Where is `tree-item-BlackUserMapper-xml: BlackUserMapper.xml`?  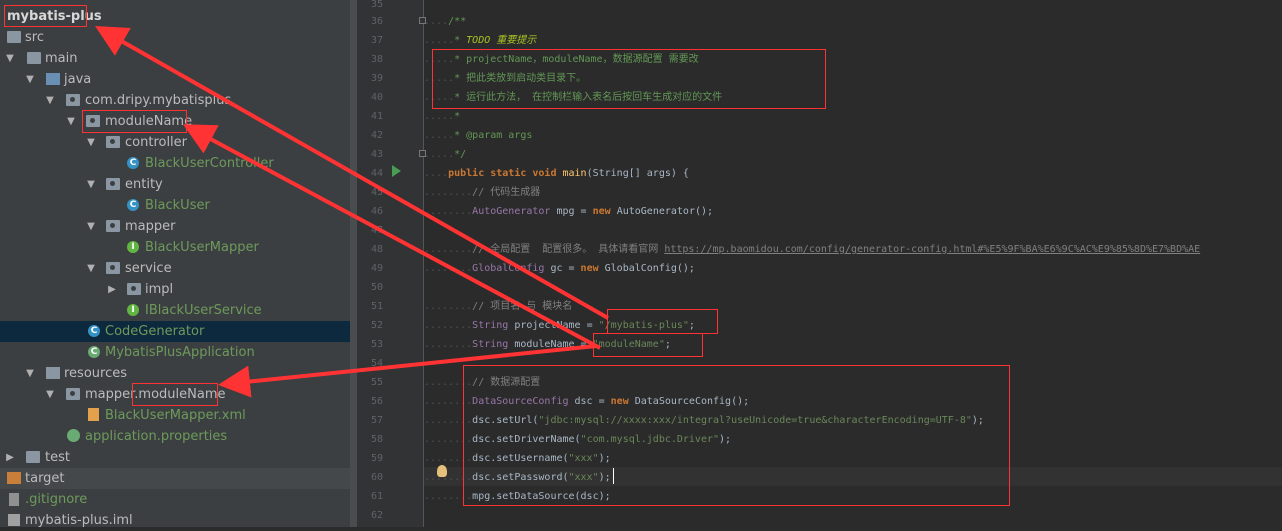 tree-item-BlackUserMapper-xml: BlackUserMapper.xml is located at coordinates (175, 415).